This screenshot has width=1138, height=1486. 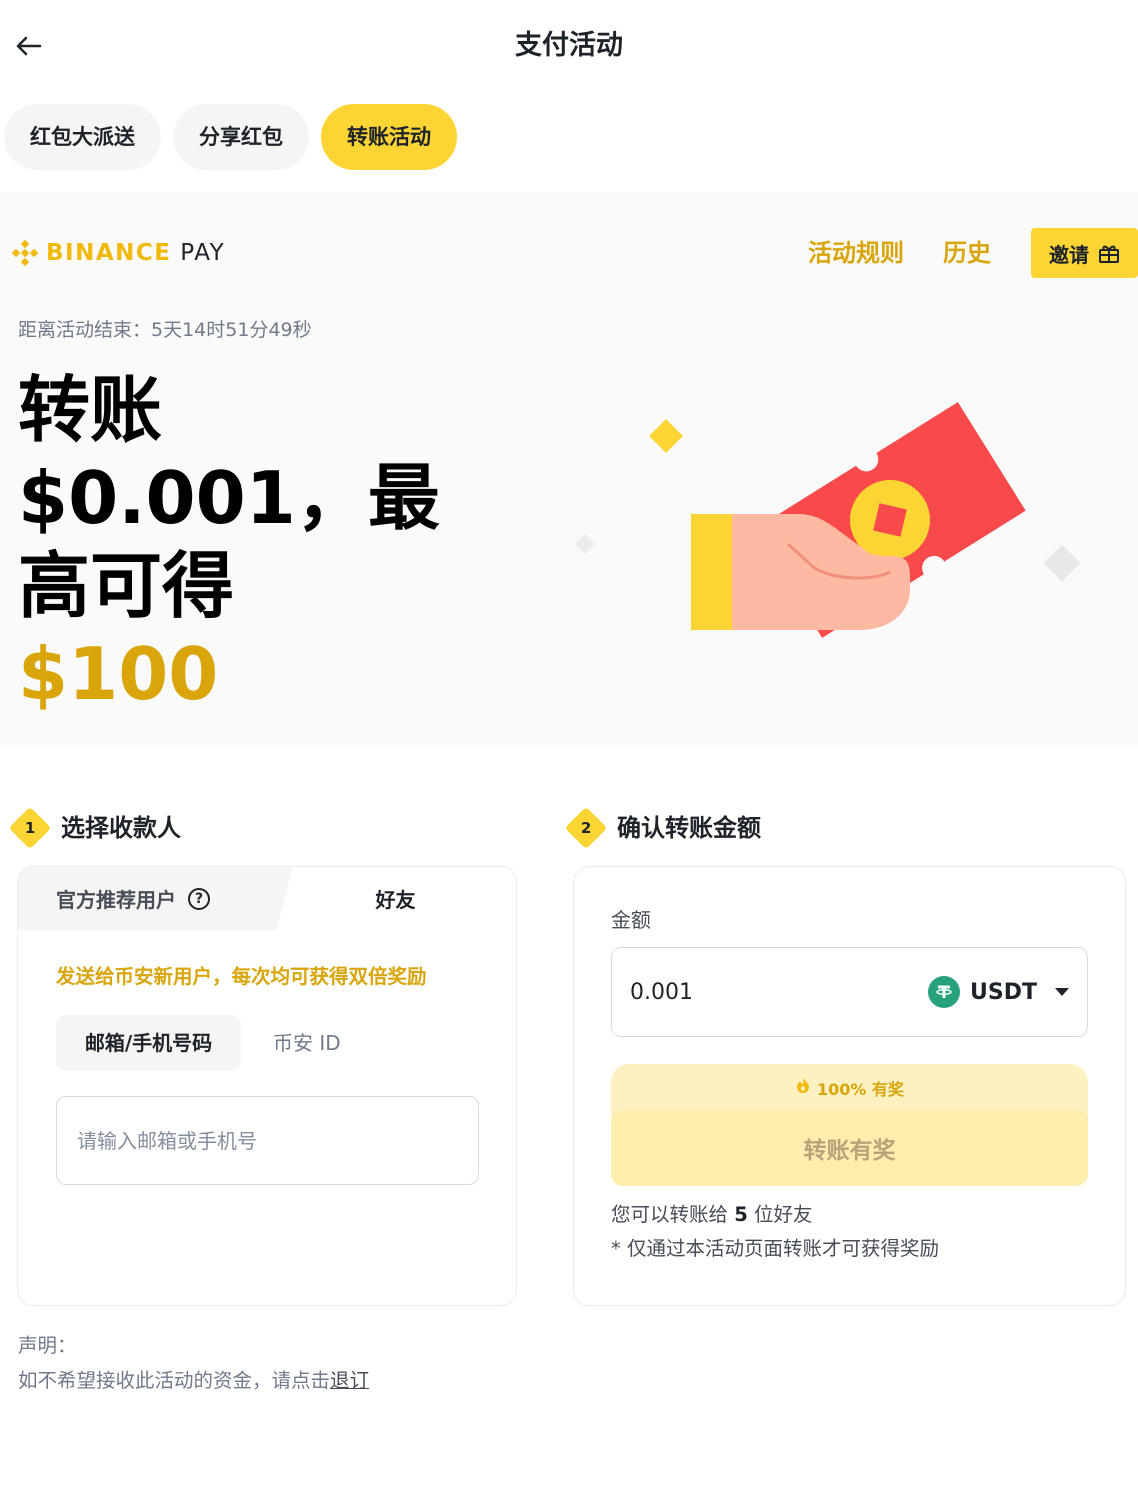 What do you see at coordinates (90, 410) in the screenshot?
I see `headline-line-1: 转账` at bounding box center [90, 410].